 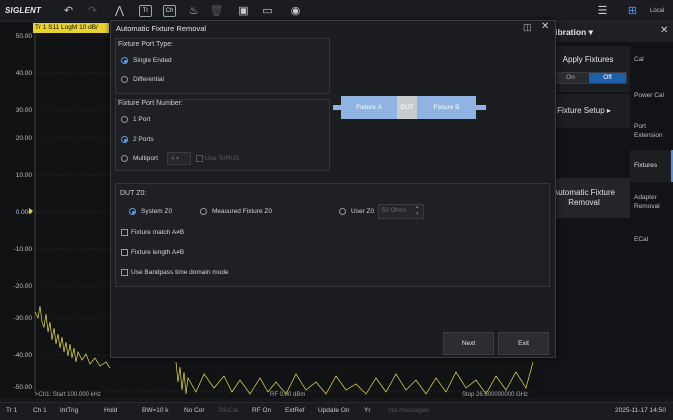 What do you see at coordinates (124, 272) in the screenshot?
I see `bandpass-checkbox` at bounding box center [124, 272].